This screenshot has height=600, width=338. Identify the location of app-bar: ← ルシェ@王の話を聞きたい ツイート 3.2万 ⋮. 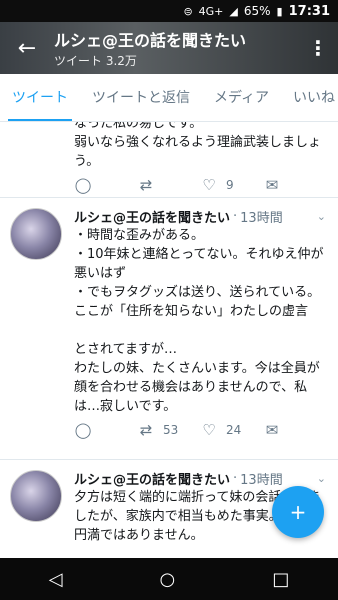
(169, 48).